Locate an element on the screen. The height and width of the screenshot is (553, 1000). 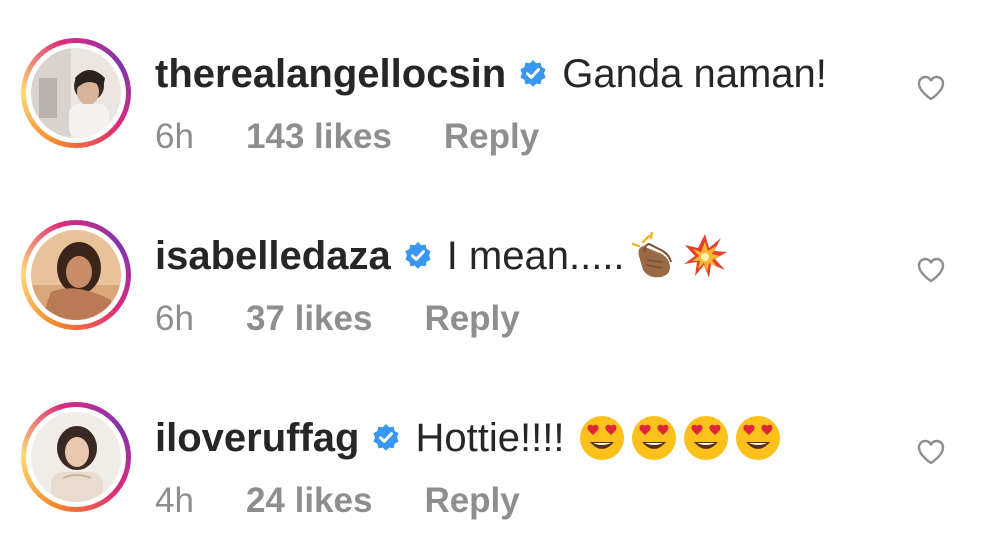
comment-meta: 6h 37 likes Reply is located at coordinates (337, 319).